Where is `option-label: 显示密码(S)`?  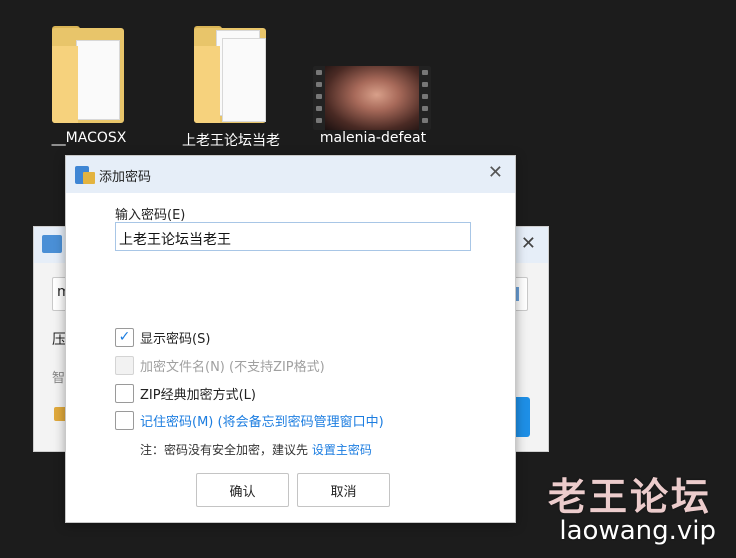
option-label: 显示密码(S) is located at coordinates (175, 339).